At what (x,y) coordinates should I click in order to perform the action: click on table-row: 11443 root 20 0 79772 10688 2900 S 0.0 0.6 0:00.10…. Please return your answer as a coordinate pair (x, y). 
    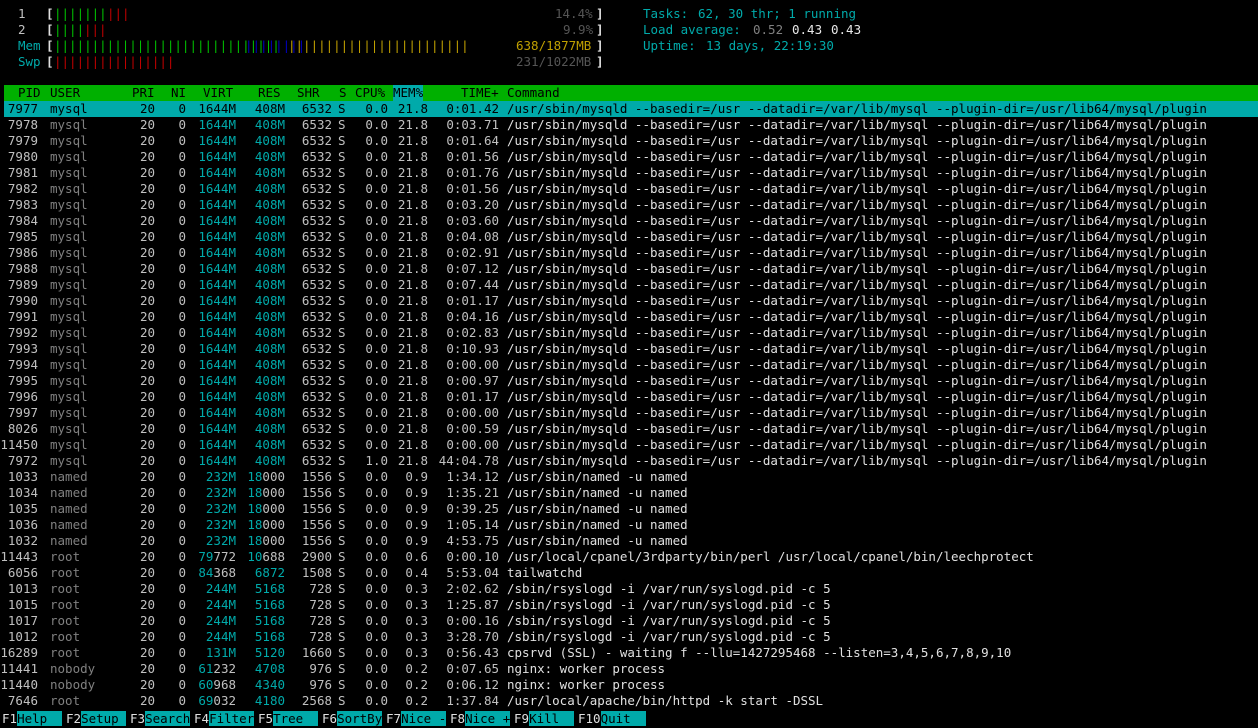
    Looking at the image, I should click on (627, 557).